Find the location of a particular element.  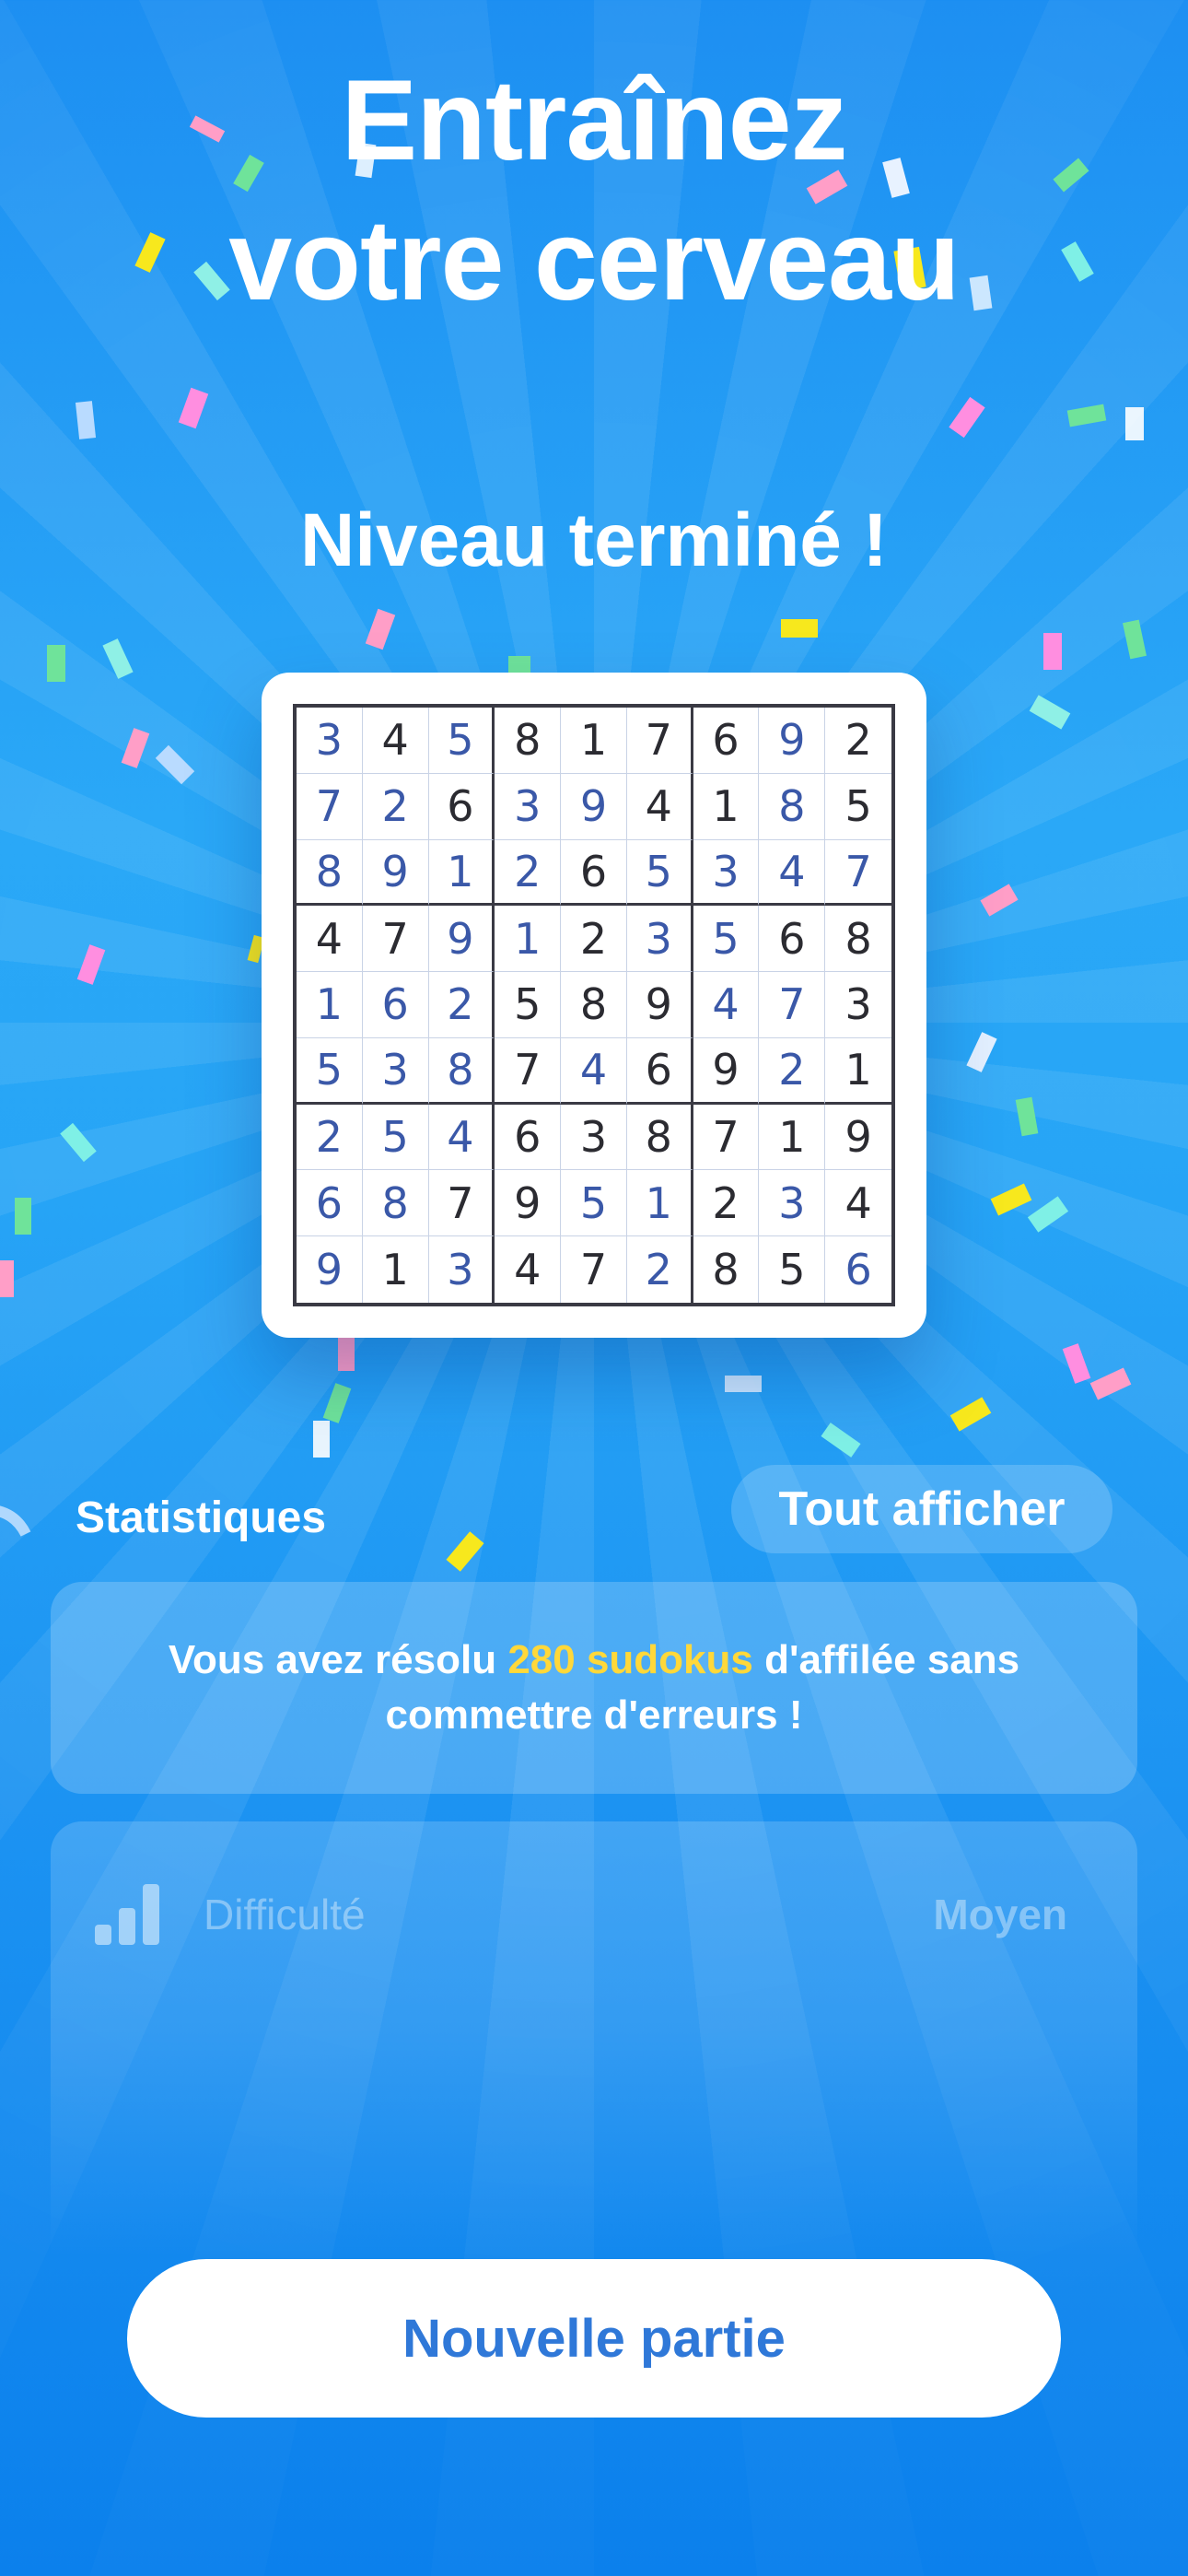

bar-chart-icon is located at coordinates (127, 1914).